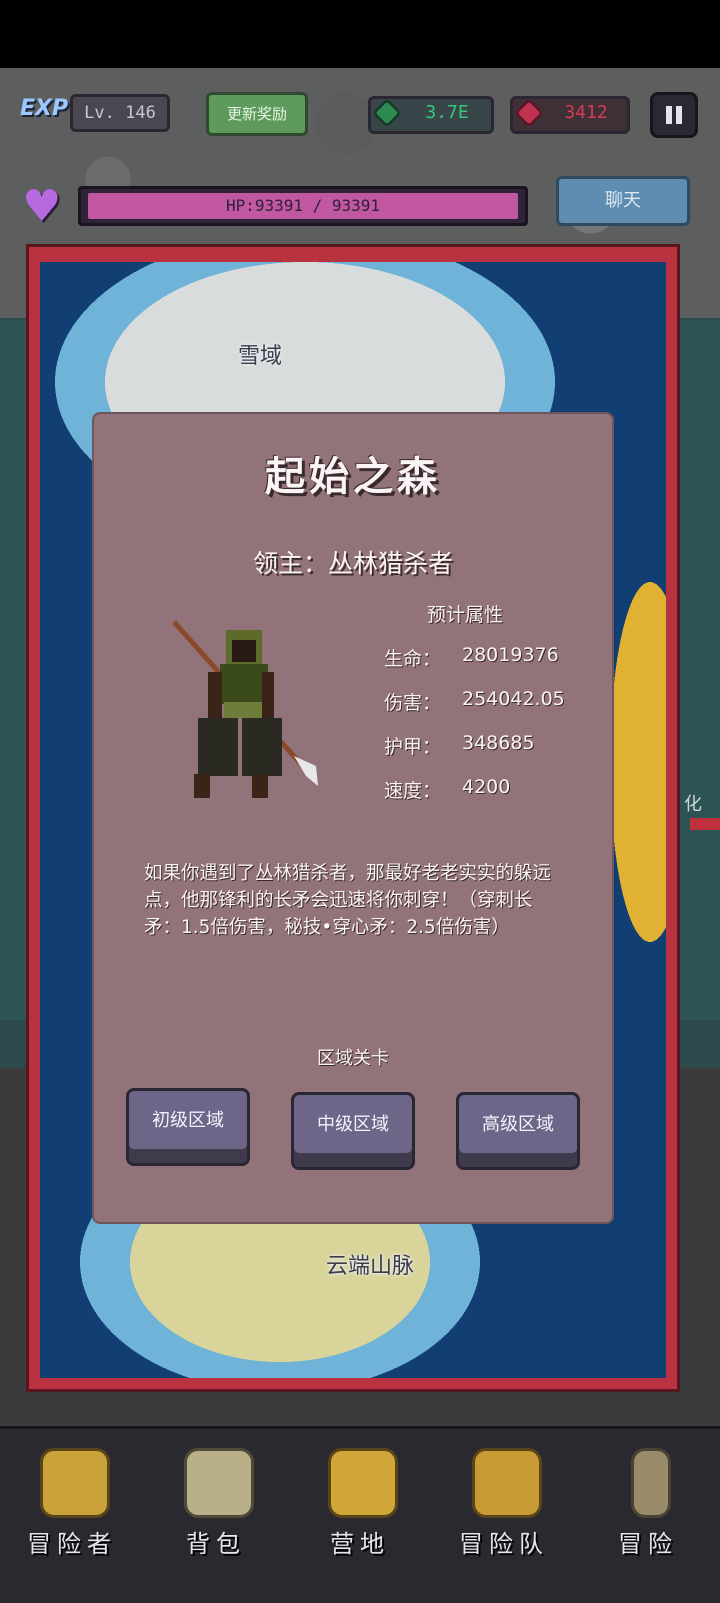  Describe the element at coordinates (413, 703) in the screenshot. I see `stat-label: 伤害：` at that location.